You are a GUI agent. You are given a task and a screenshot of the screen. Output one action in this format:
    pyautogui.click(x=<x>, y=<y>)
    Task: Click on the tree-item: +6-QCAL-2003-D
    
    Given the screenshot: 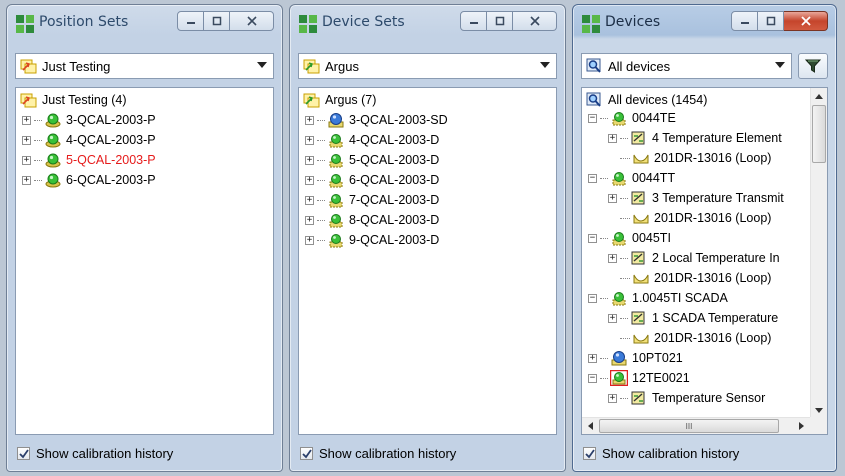 What is the action you would take?
    pyautogui.click(x=372, y=180)
    